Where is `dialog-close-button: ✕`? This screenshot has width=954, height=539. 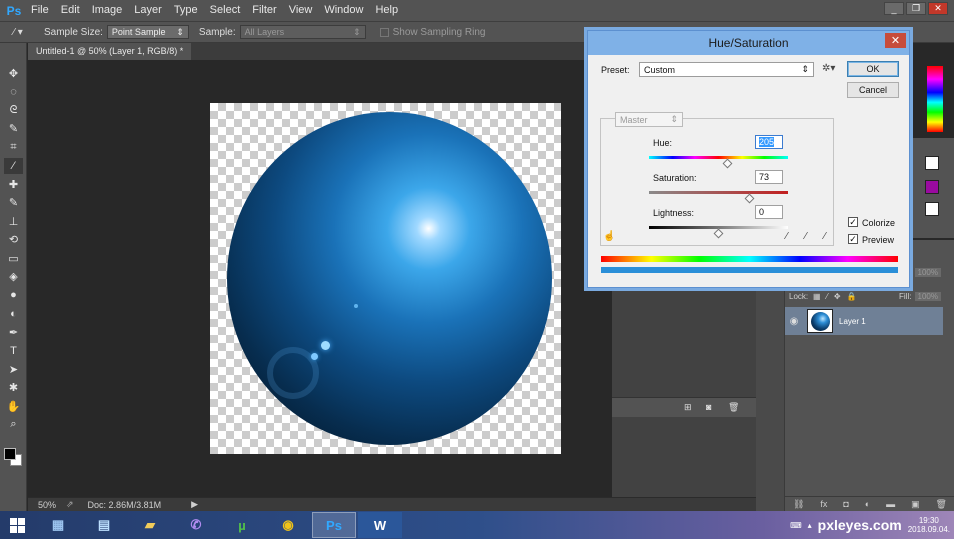
dialog-close-button: ✕ is located at coordinates (895, 40).